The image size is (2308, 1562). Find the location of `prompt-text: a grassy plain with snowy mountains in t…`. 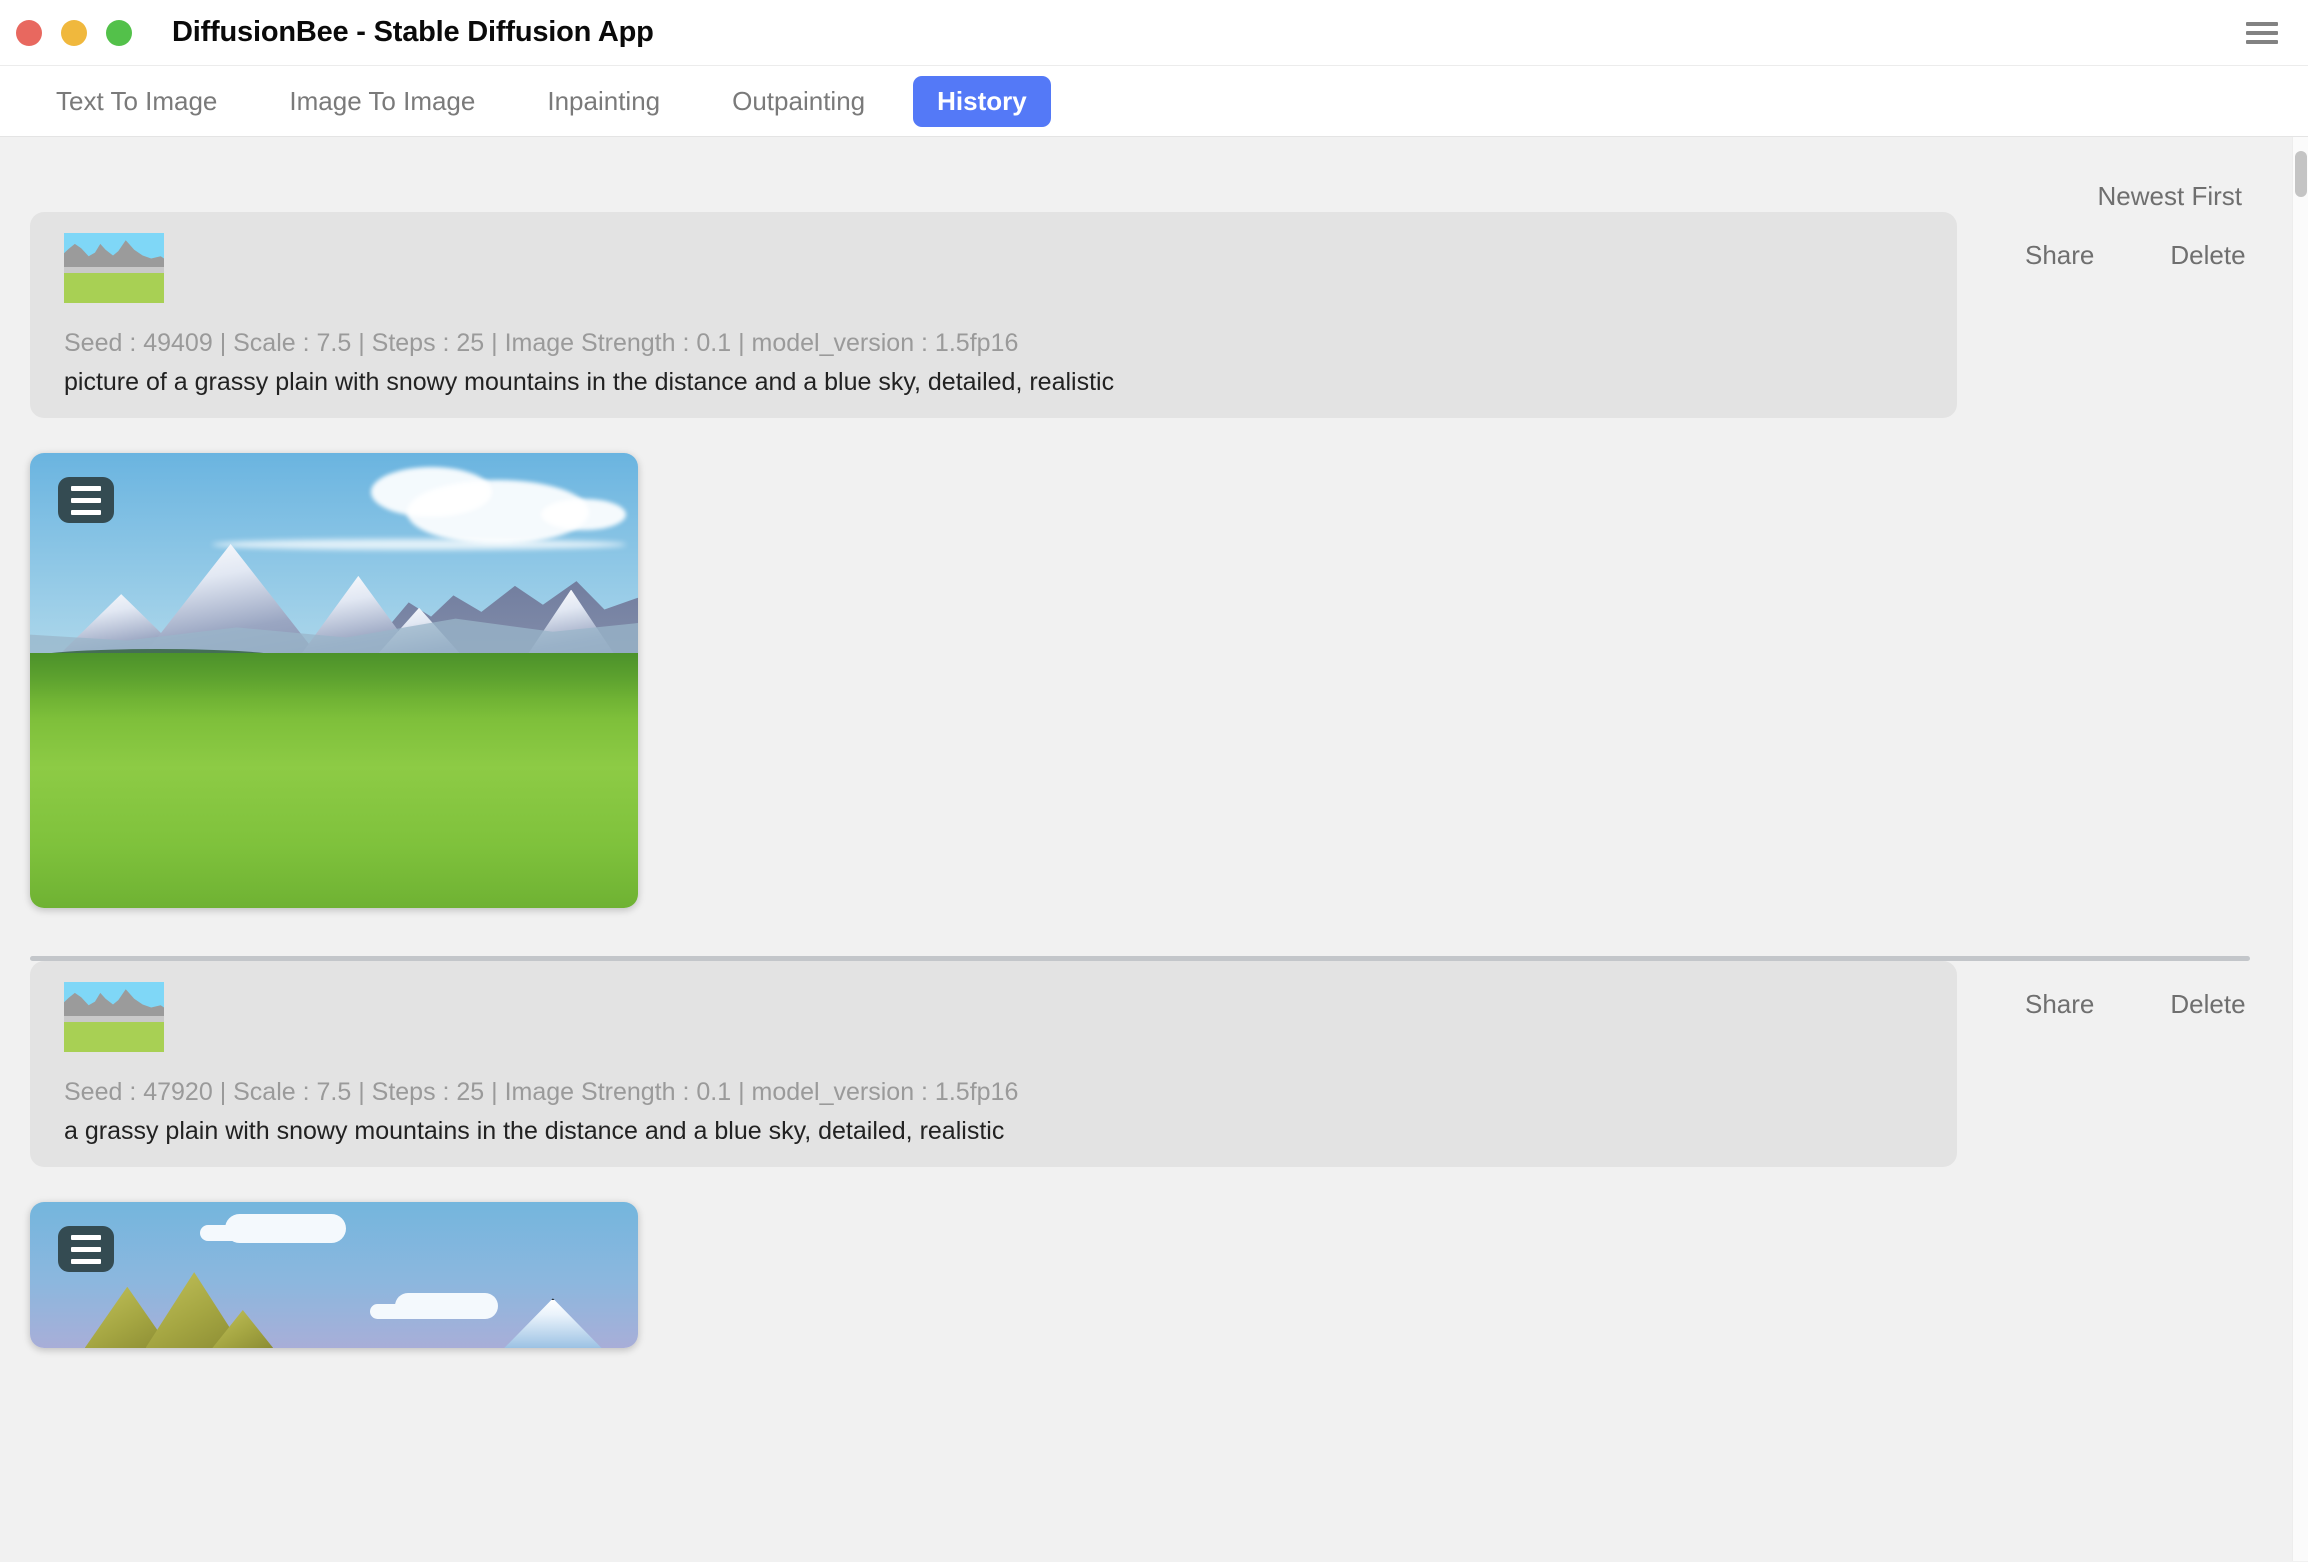

prompt-text: a grassy plain with snowy mountains in t… is located at coordinates (534, 1131).